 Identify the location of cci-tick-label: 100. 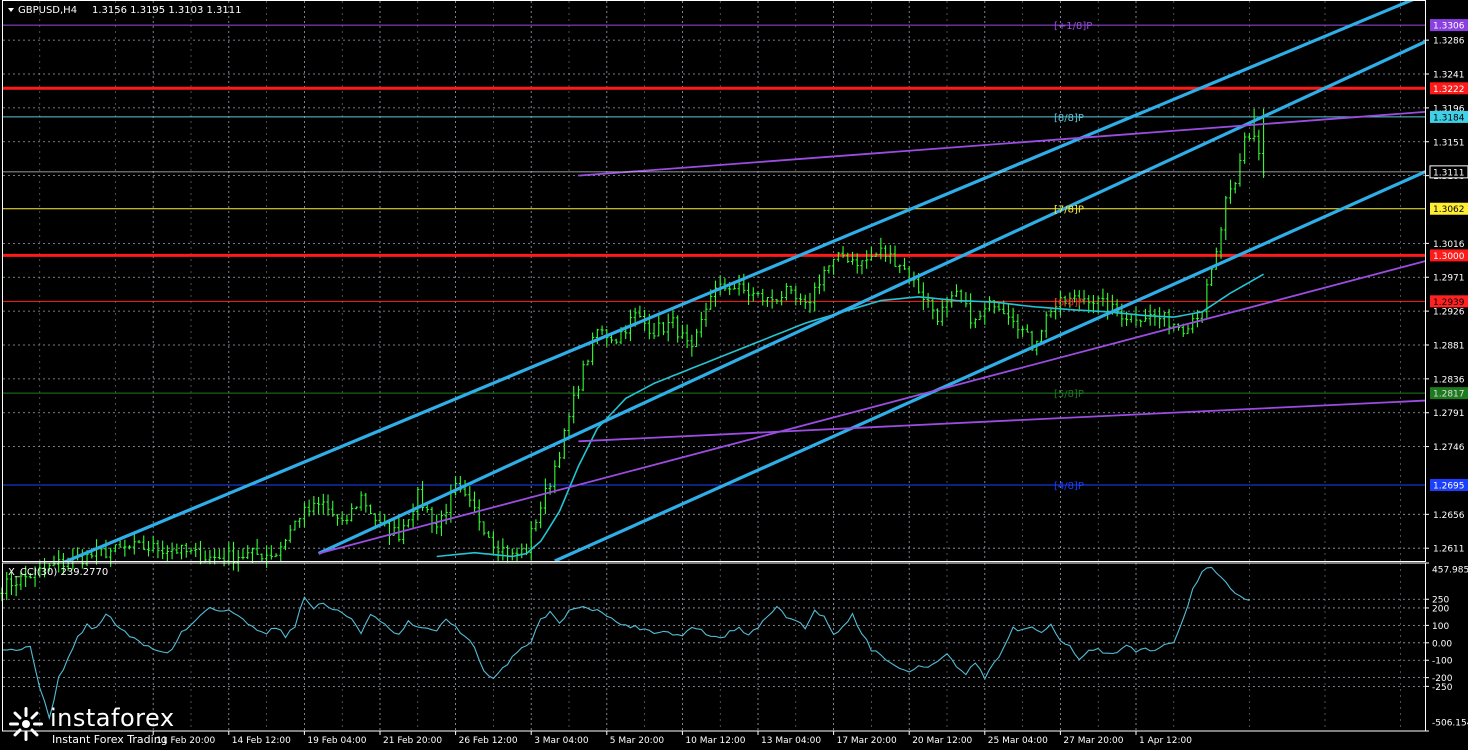
(1440, 627).